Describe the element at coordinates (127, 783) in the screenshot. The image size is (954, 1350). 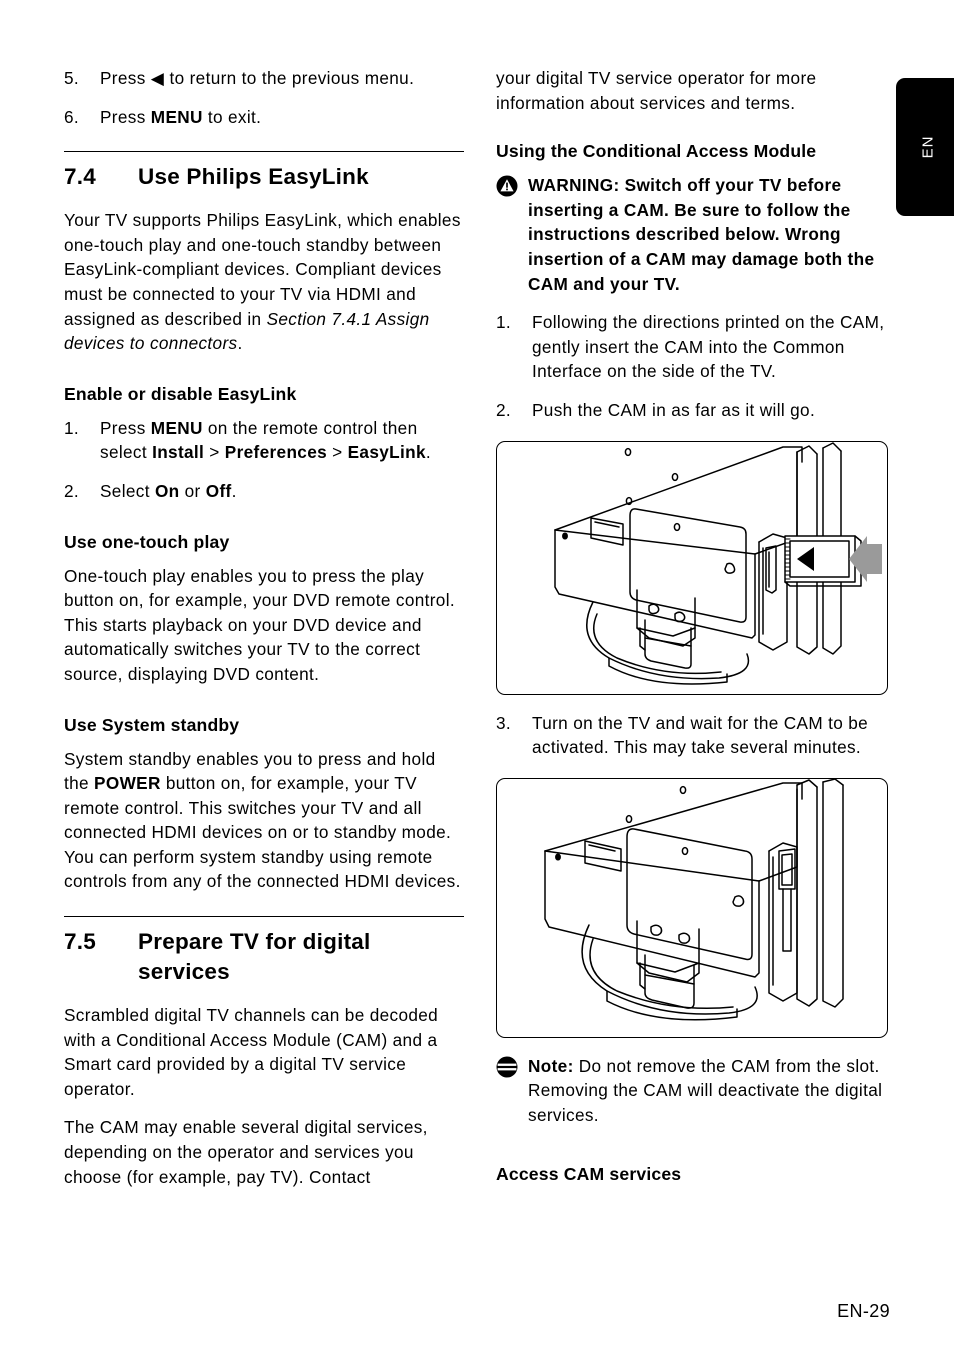
I see `power-button-label: POWER` at that location.